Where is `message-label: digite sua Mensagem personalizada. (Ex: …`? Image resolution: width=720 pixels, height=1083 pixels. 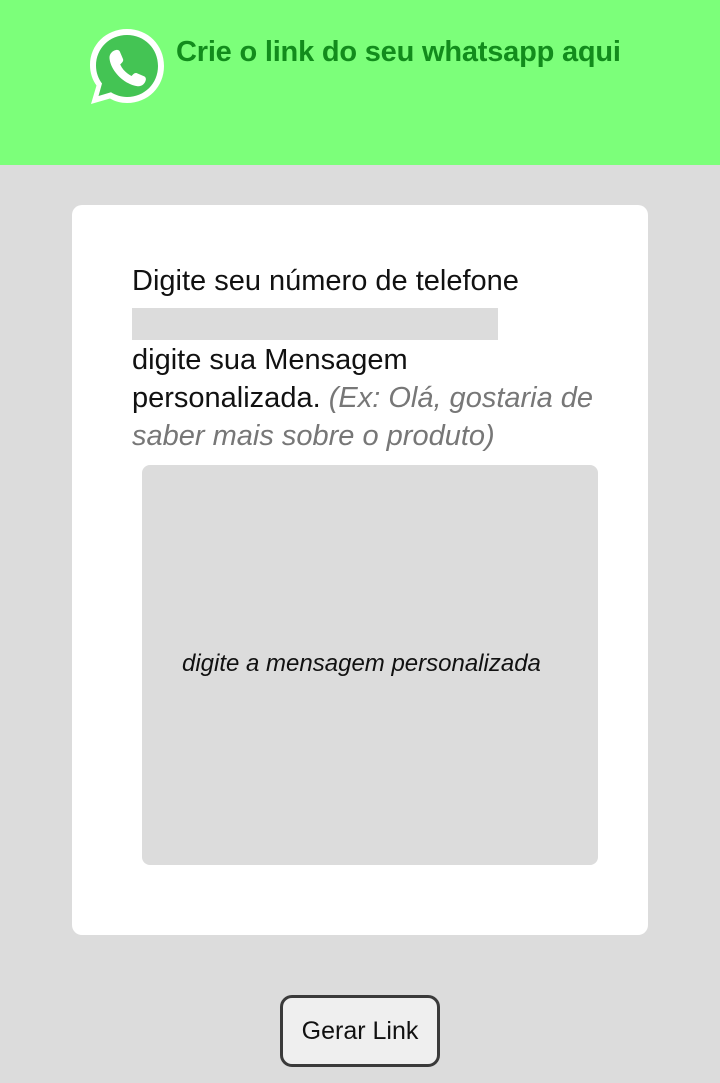
message-label: digite sua Mensagem personalizada. (Ex: … is located at coordinates (367, 398).